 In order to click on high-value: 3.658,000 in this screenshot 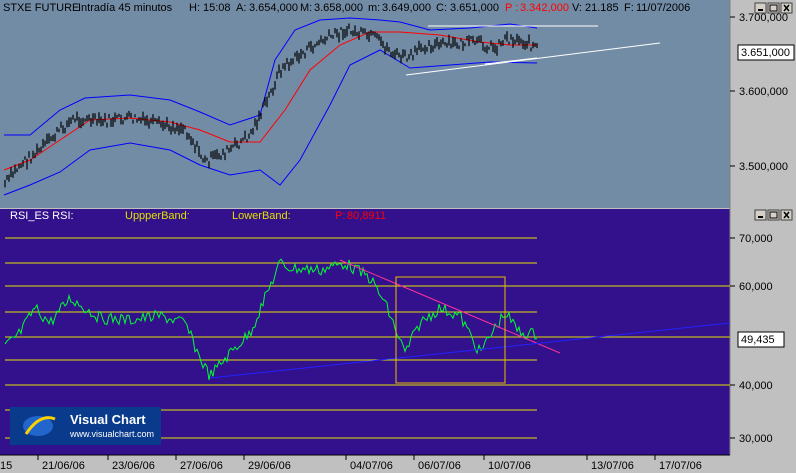, I will do `click(338, 8)`.